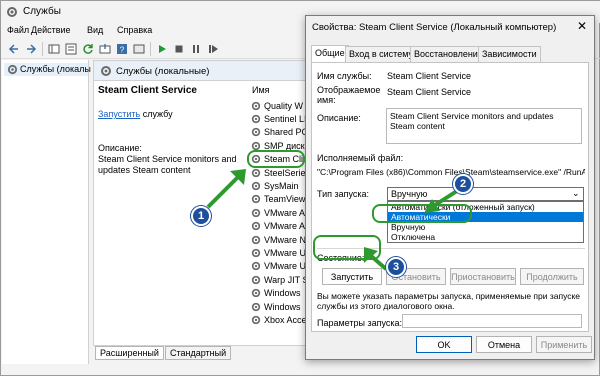  Describe the element at coordinates (51, 30) in the screenshot. I see `menu-action: Действие` at that location.